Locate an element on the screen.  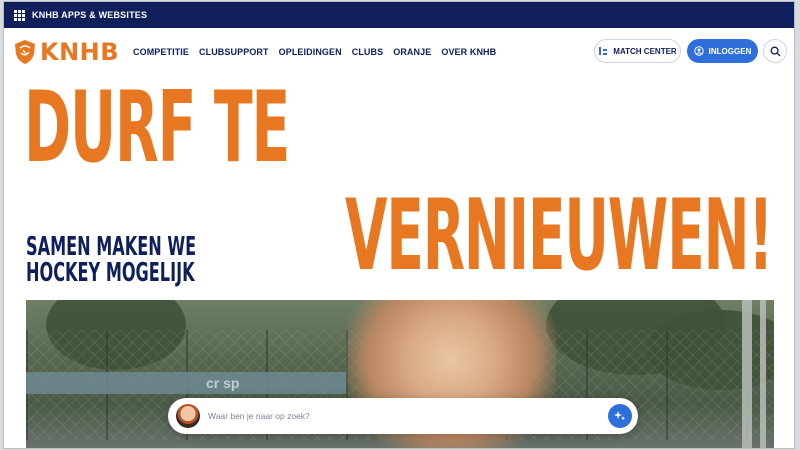
header-search-button is located at coordinates (775, 51).